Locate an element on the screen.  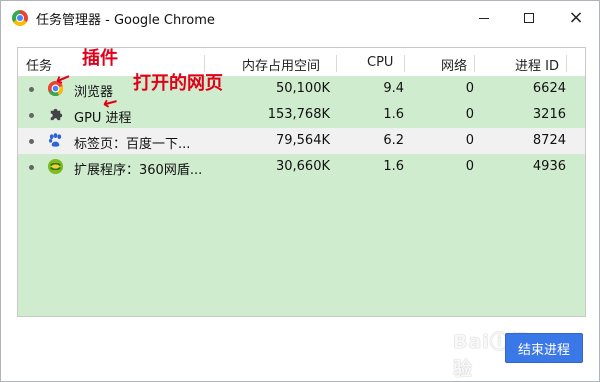
pid-value: 3216 is located at coordinates (549, 114).